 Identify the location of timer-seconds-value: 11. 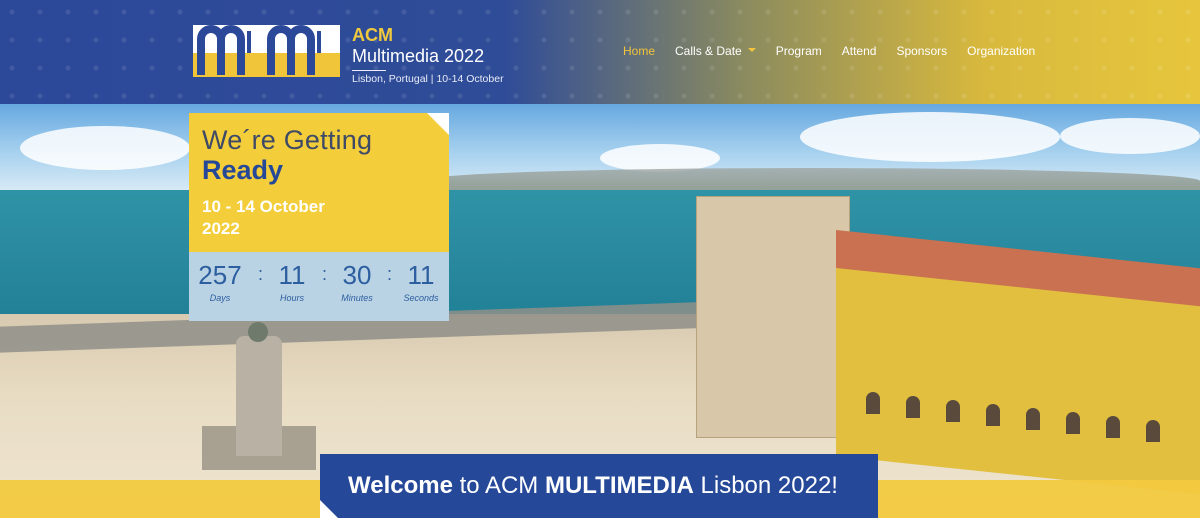
(421, 275).